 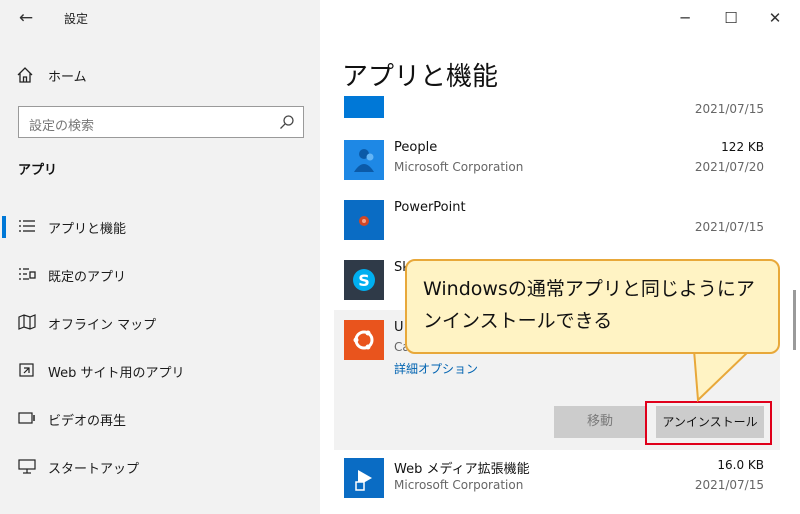 What do you see at coordinates (27, 418) in the screenshot?
I see `video-icon` at bounding box center [27, 418].